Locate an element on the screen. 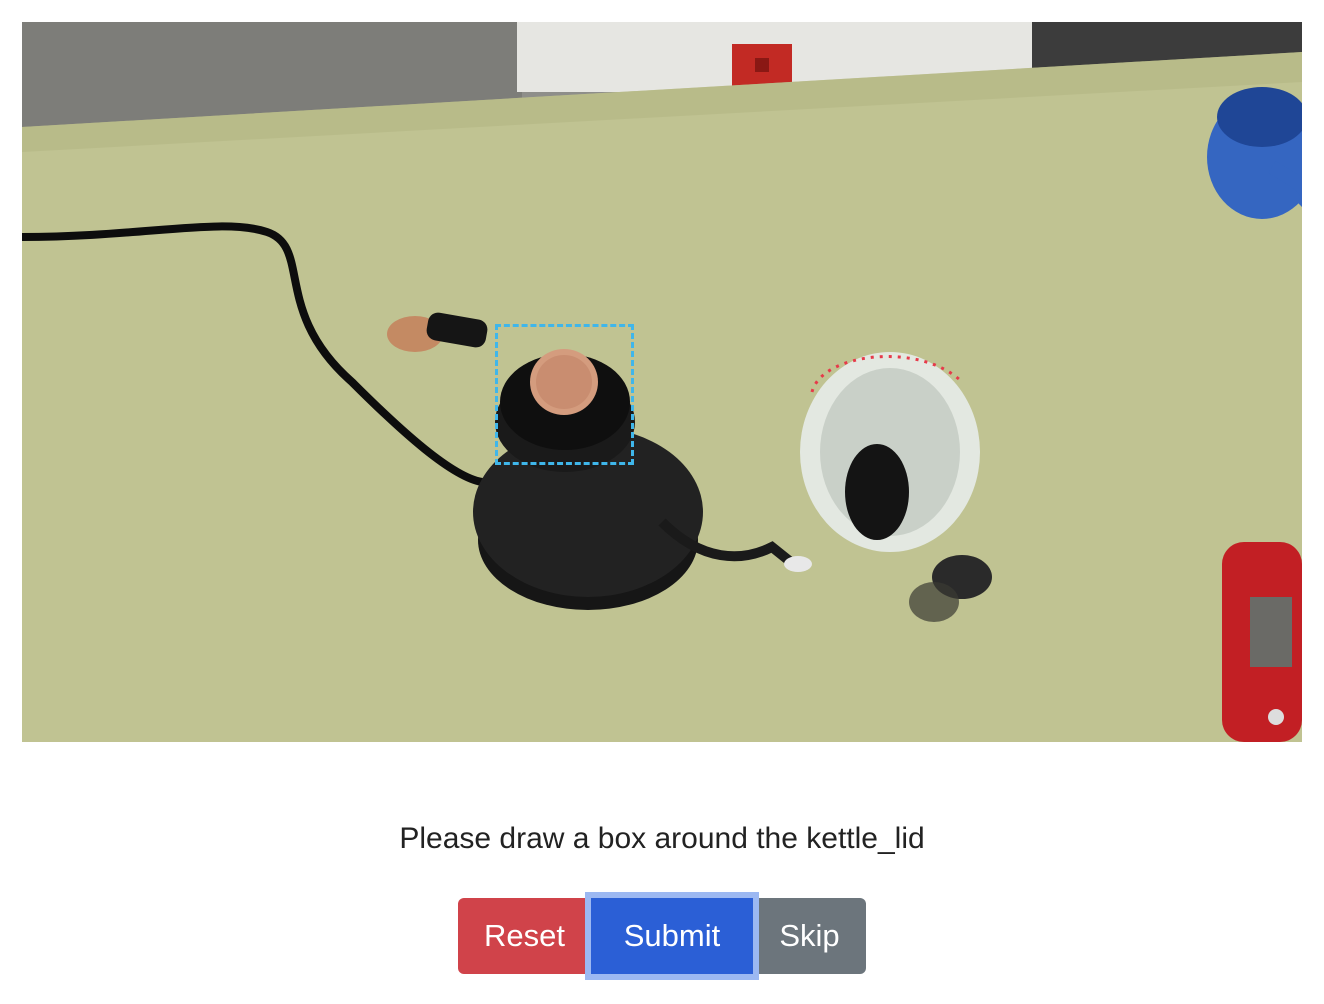 This screenshot has width=1324, height=1004. bounding-box-annotation is located at coordinates (564, 394).